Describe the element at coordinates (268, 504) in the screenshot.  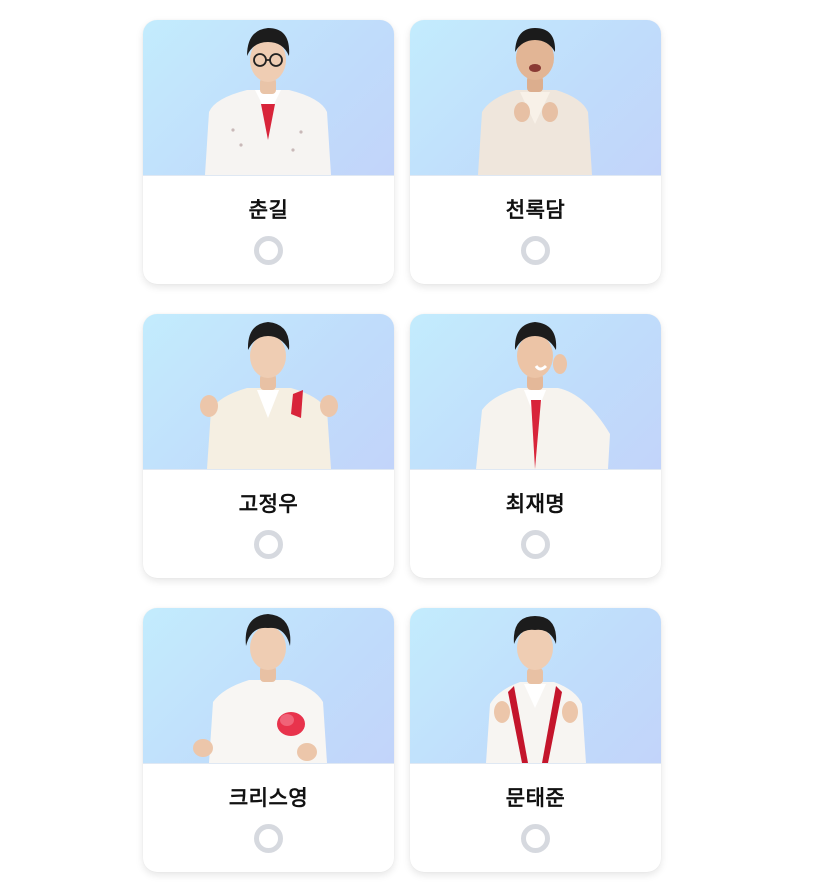
I see `candidate-name: 고정우` at that location.